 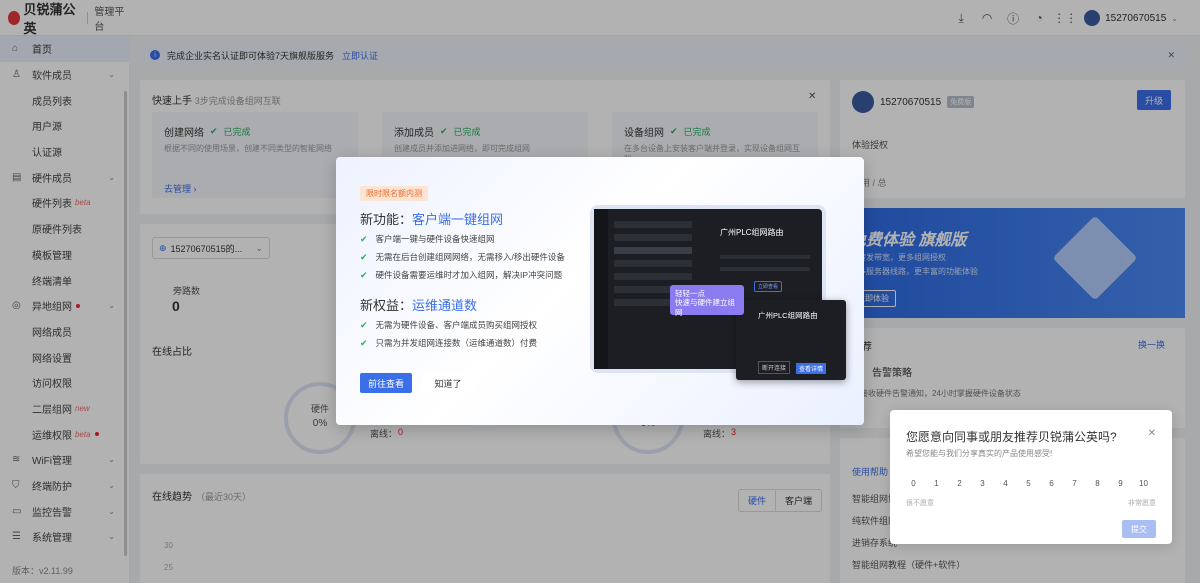 What do you see at coordinates (386, 383) in the screenshot?
I see `go-view-button: 前往查看` at bounding box center [386, 383].